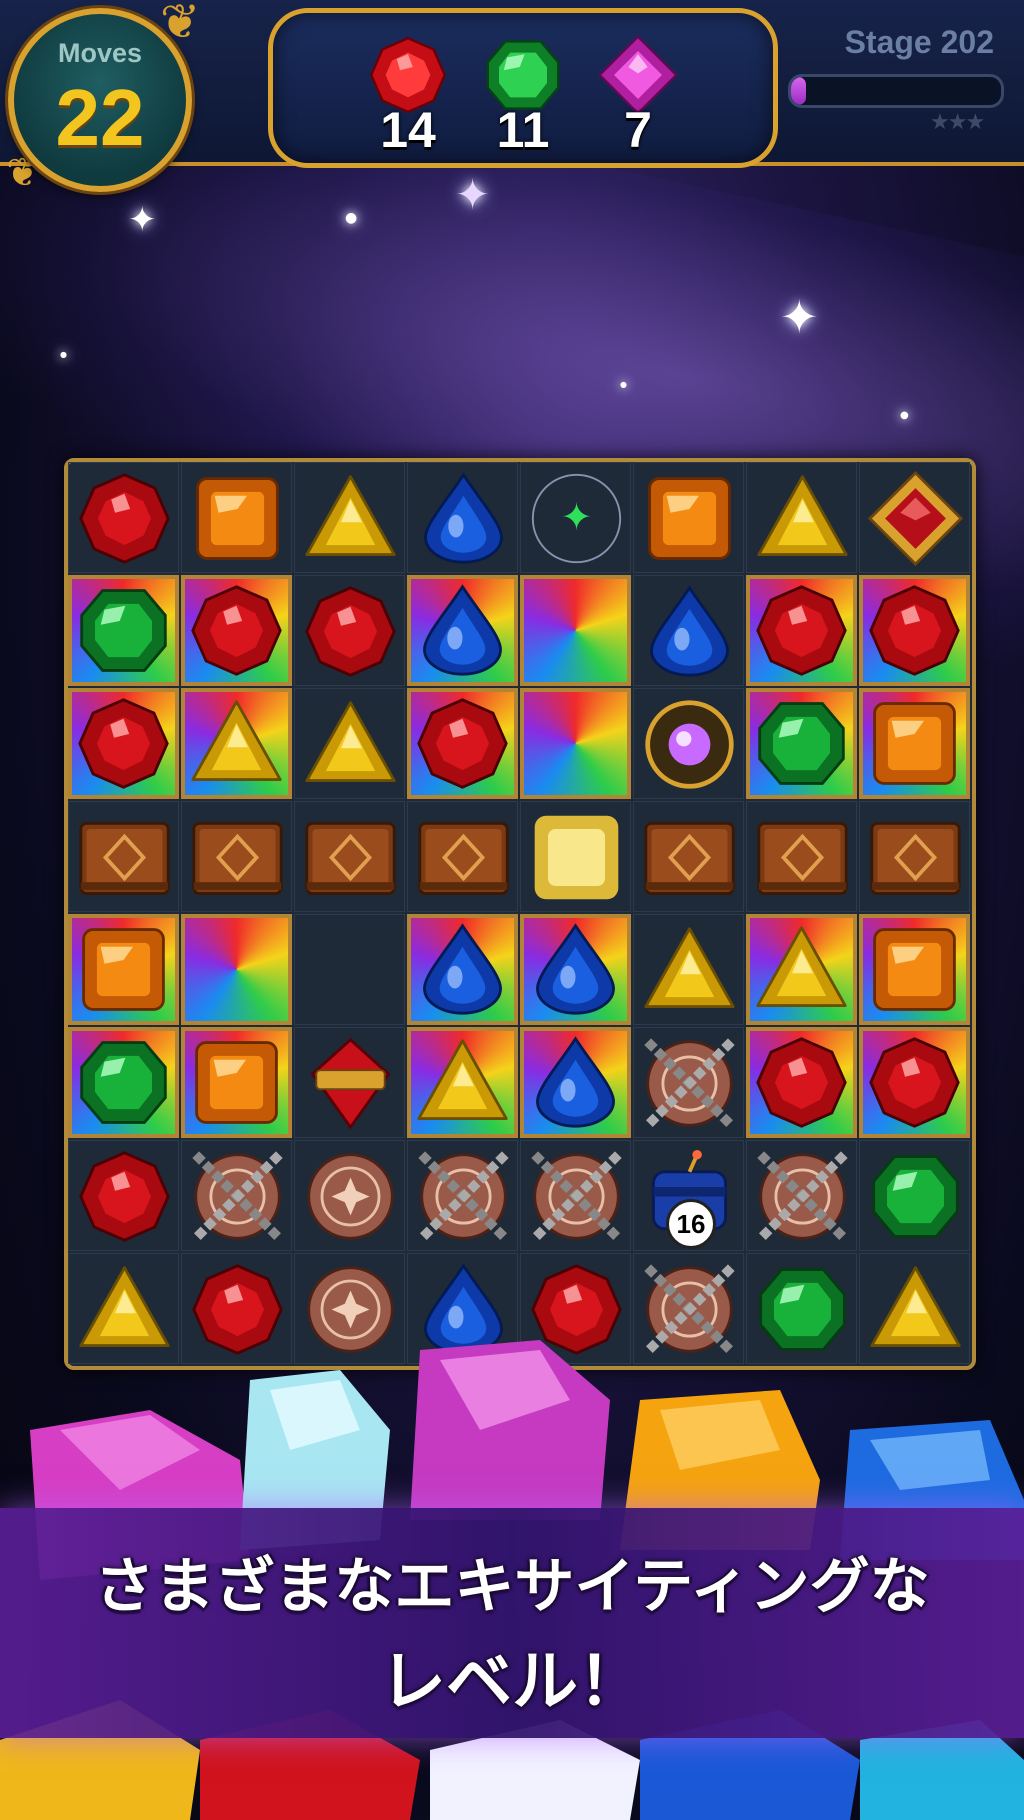 This screenshot has height=1820, width=1024. I want to click on board-cell: 16, so click(688, 1195).